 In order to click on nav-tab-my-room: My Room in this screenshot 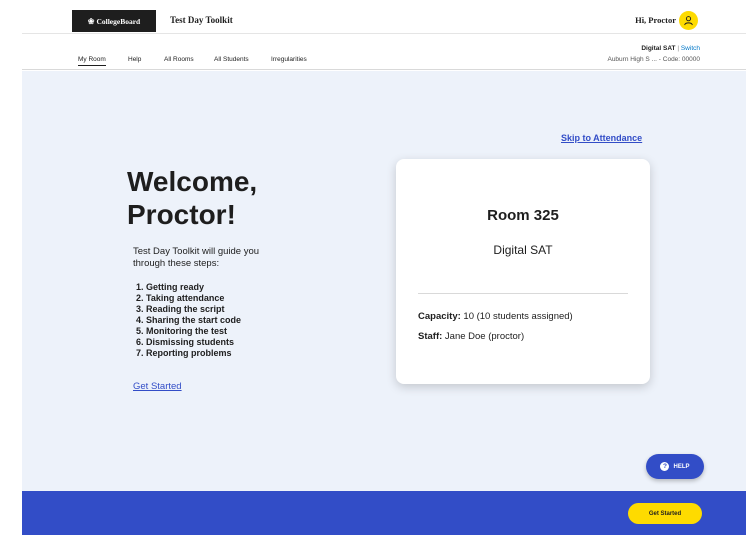, I will do `click(92, 61)`.